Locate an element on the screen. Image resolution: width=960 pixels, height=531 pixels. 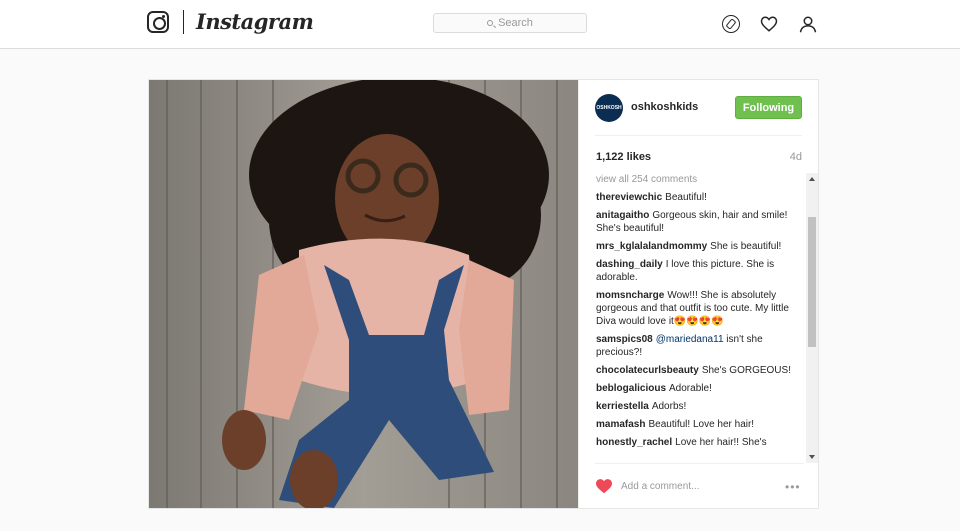
scroll-up-arrow-icon is located at coordinates (812, 179).